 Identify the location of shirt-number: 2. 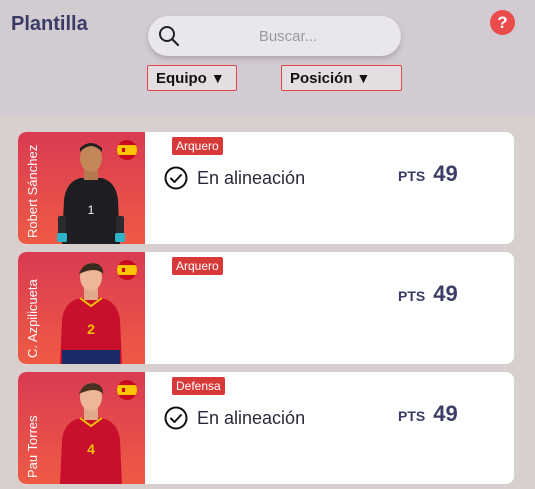
(91, 329).